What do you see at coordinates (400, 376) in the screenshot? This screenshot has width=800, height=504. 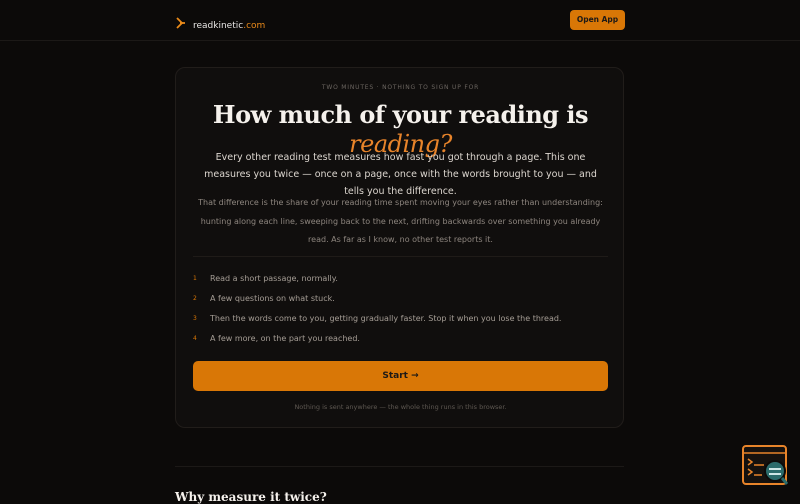 I see `start-button: Start →` at bounding box center [400, 376].